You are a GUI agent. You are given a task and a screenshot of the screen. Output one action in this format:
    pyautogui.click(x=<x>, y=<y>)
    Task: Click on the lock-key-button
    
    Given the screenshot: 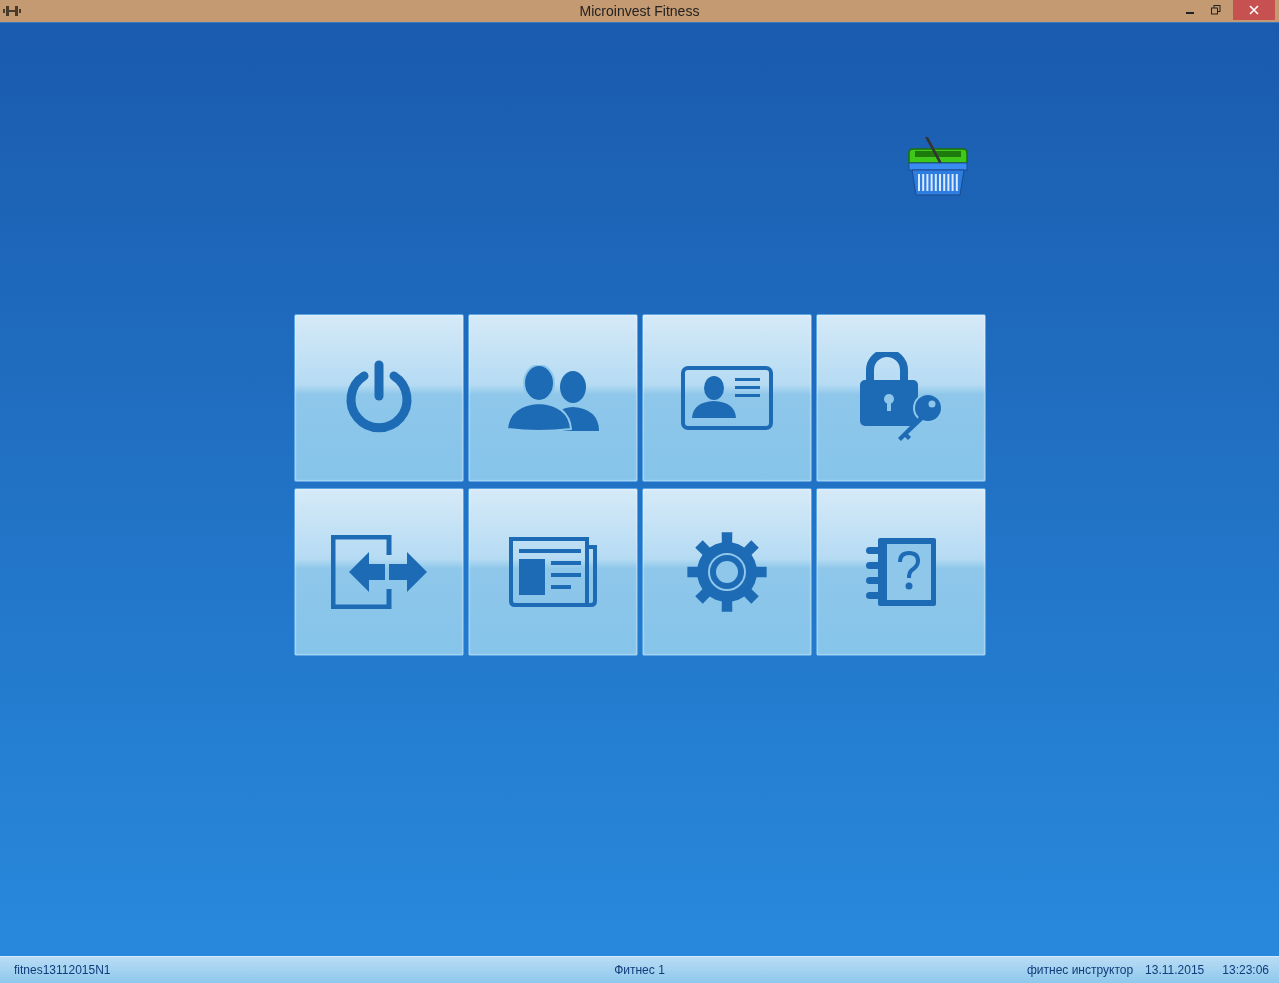 What is the action you would take?
    pyautogui.click(x=901, y=398)
    